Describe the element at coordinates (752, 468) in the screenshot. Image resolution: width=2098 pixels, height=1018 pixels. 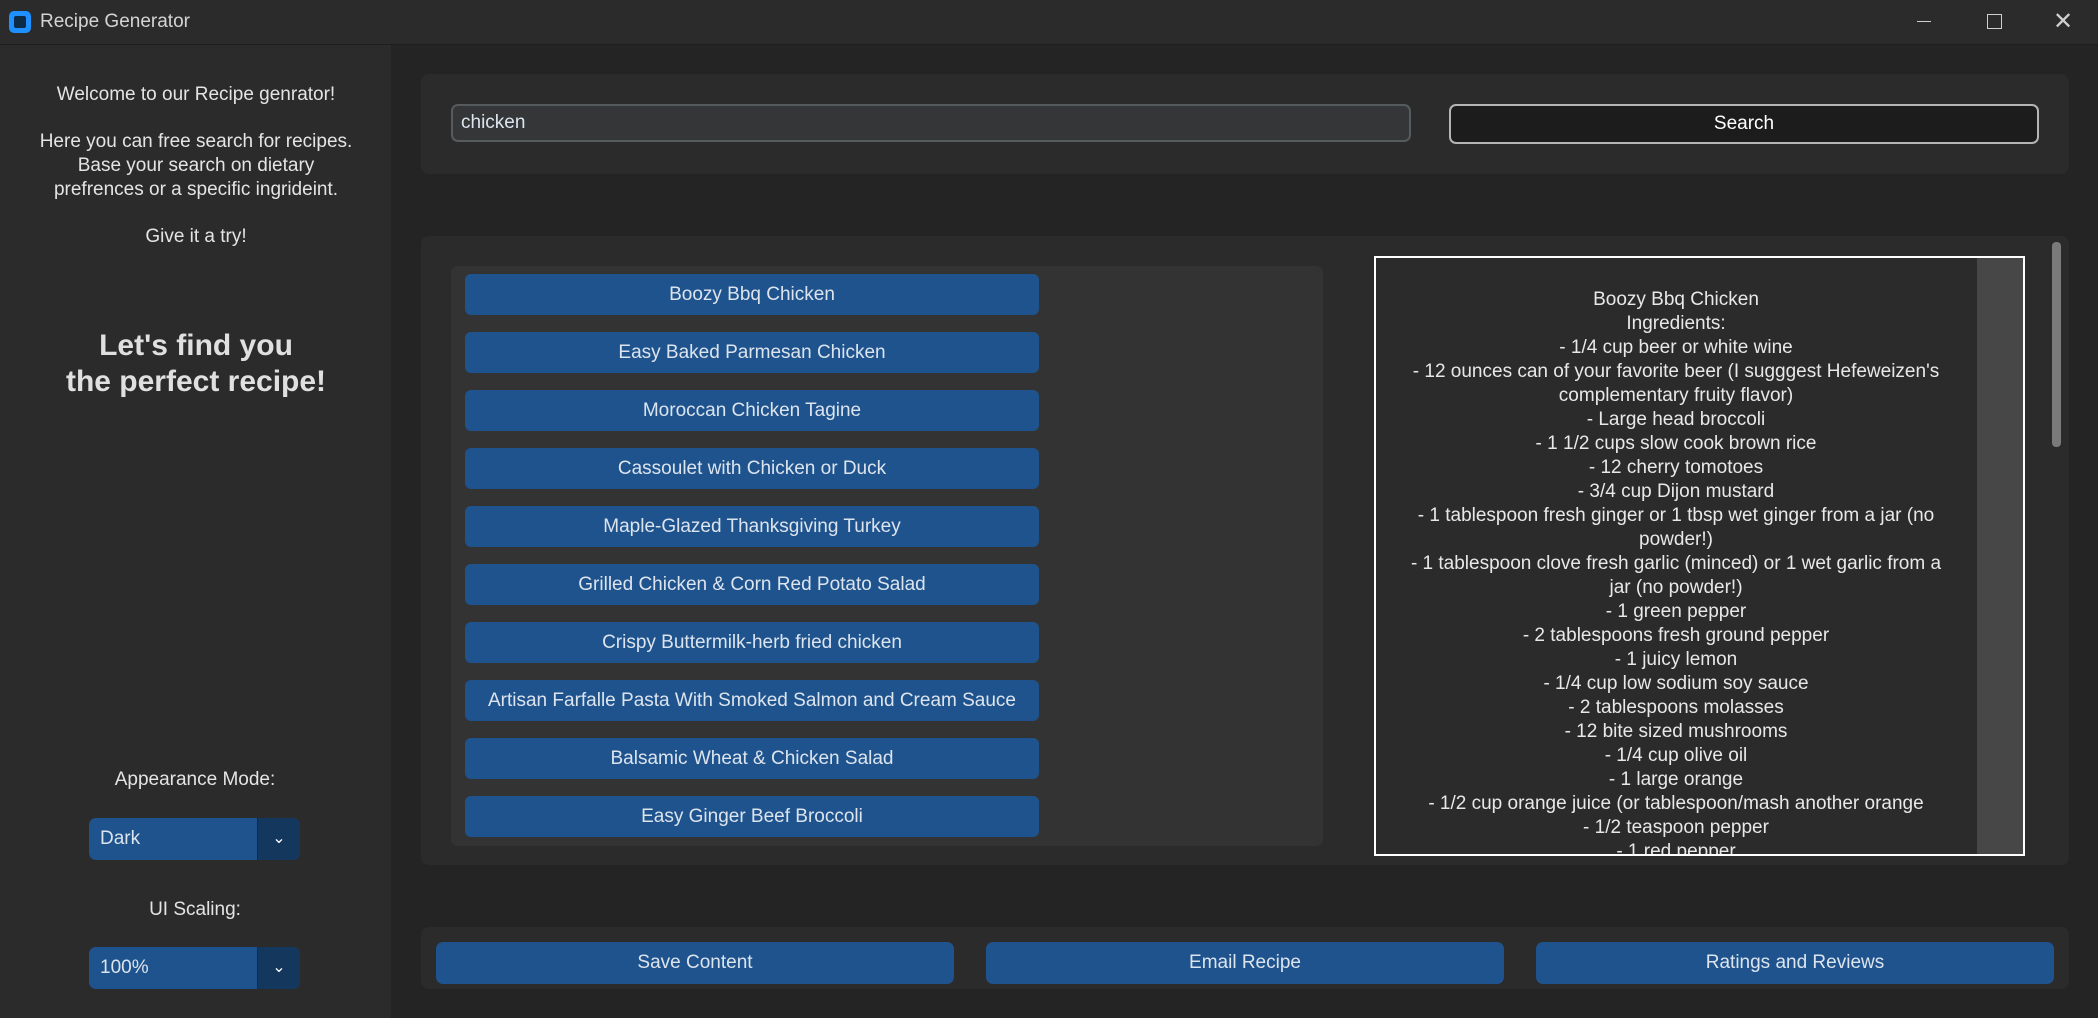
I see `recipe-result-button: Cassoulet with Chicken or Duck` at that location.